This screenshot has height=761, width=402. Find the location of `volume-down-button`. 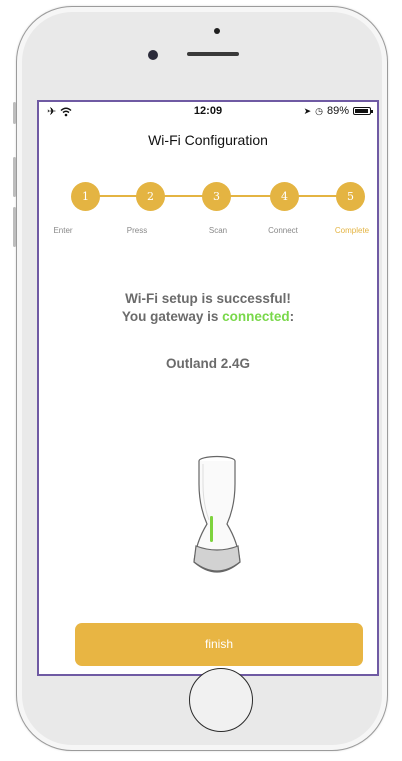

volume-down-button is located at coordinates (14, 227).